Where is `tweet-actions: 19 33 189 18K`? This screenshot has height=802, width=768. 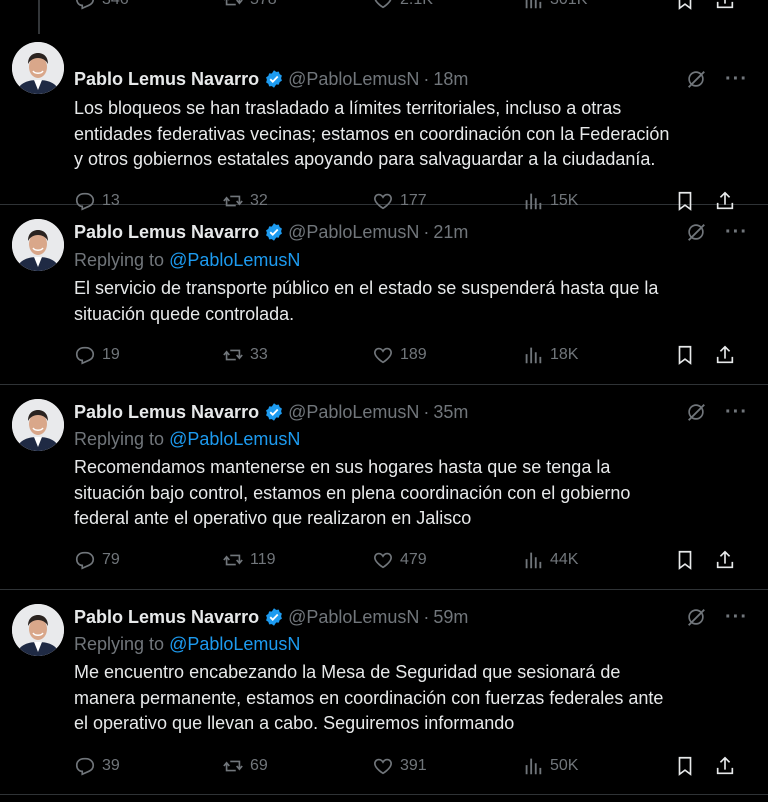
tweet-actions: 19 33 189 18K is located at coordinates (409, 355).